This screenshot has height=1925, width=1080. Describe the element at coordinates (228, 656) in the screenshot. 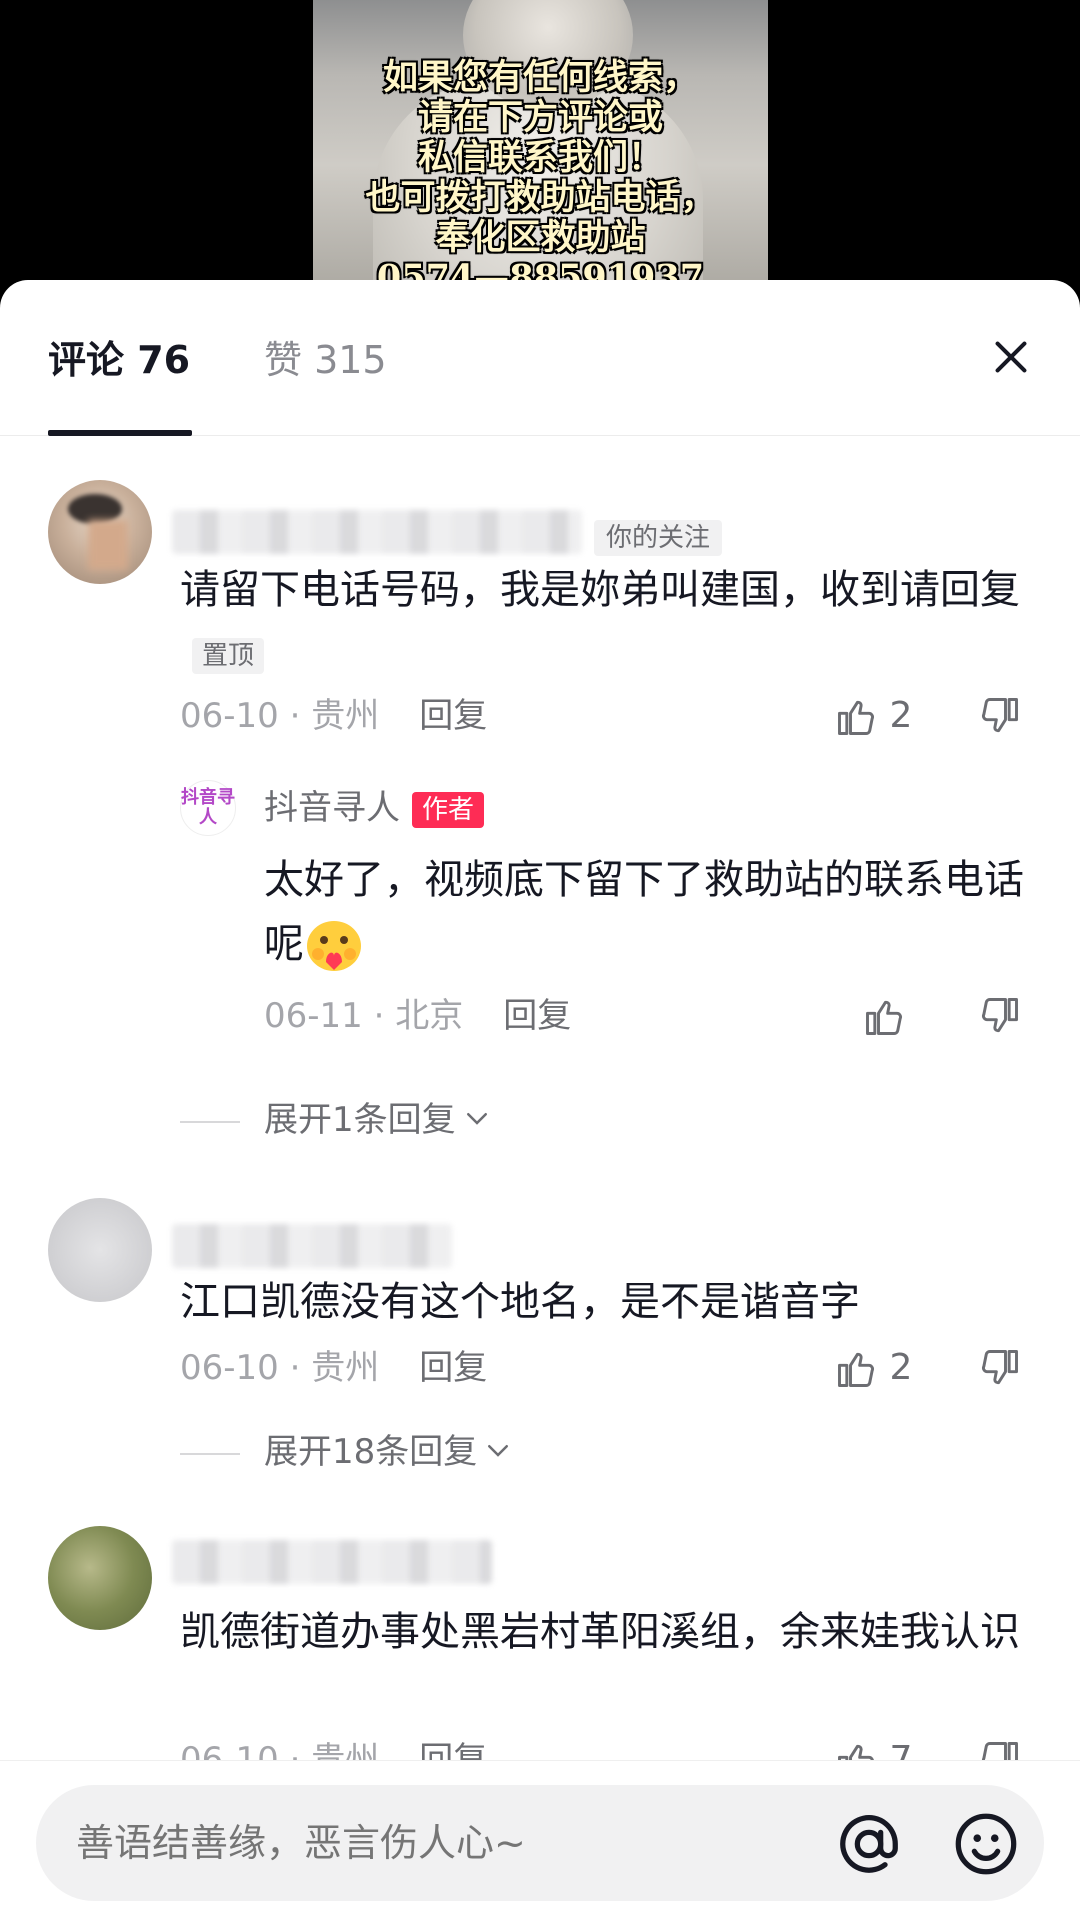

I see `pinned-tag: 置顶` at that location.